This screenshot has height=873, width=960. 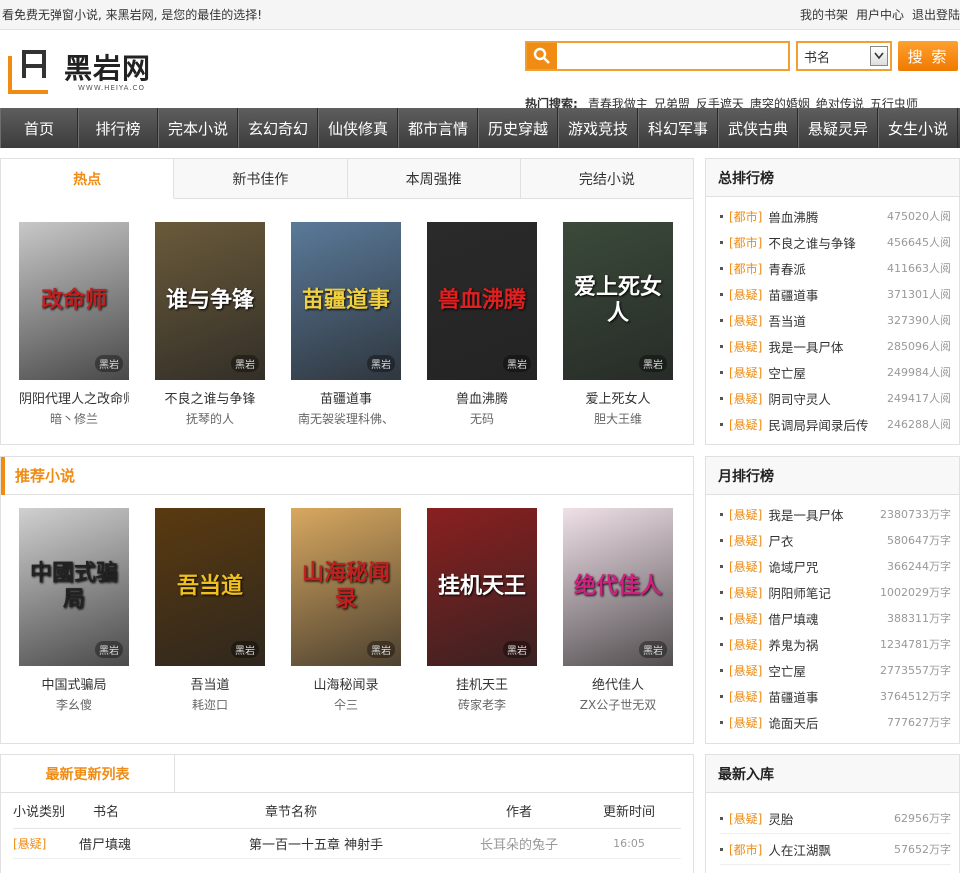 I want to click on item-name: 诡域尸咒, so click(x=827, y=566).